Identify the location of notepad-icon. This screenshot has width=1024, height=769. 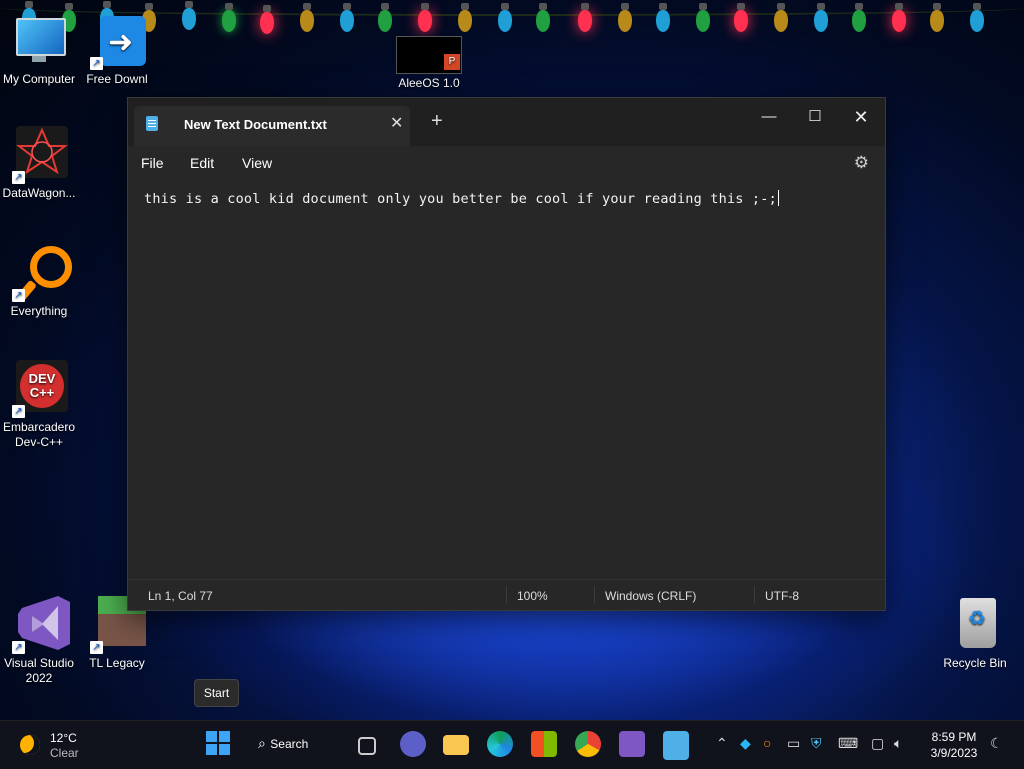
(152, 123).